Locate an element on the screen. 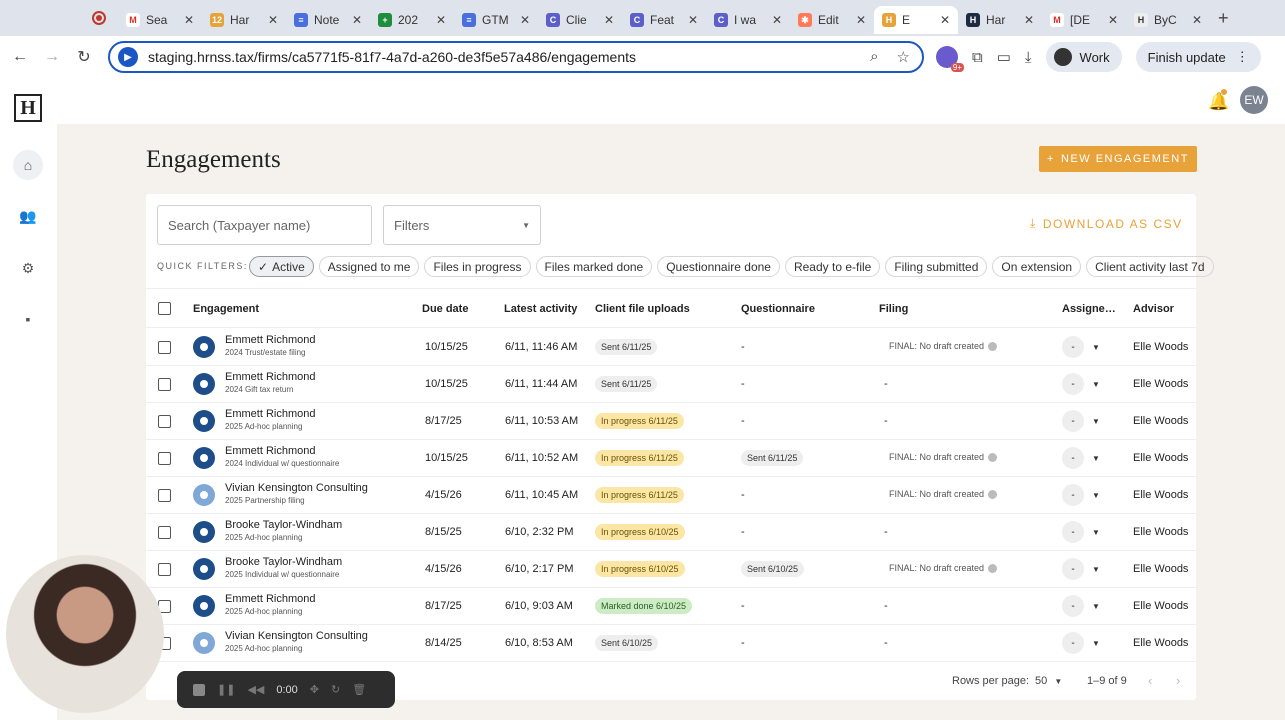  app-logo: H is located at coordinates (28, 108).